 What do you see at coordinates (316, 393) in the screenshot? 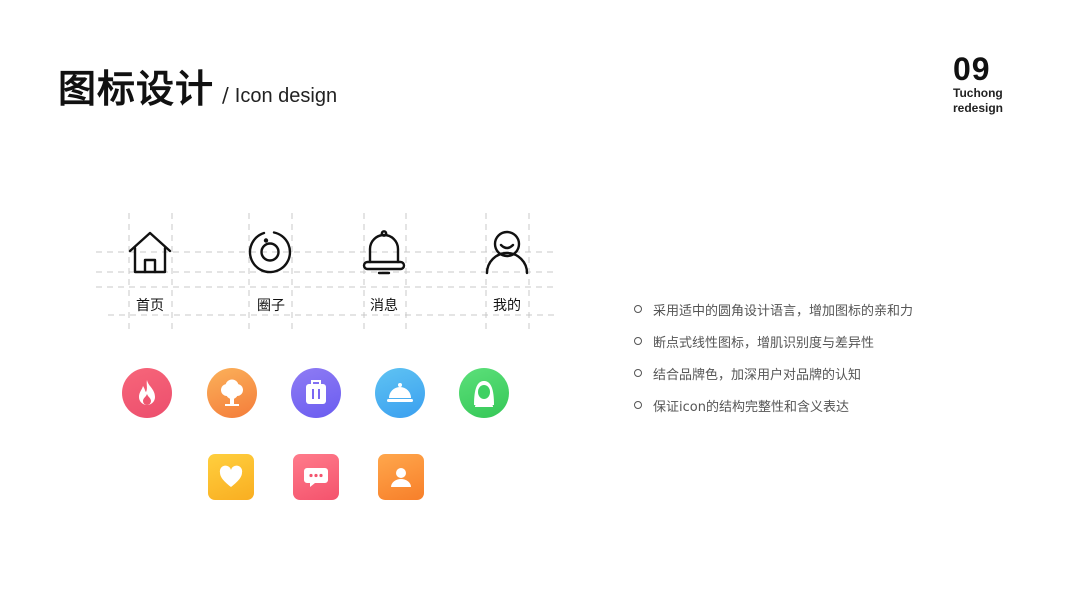
I see `suitcase-icon` at bounding box center [316, 393].